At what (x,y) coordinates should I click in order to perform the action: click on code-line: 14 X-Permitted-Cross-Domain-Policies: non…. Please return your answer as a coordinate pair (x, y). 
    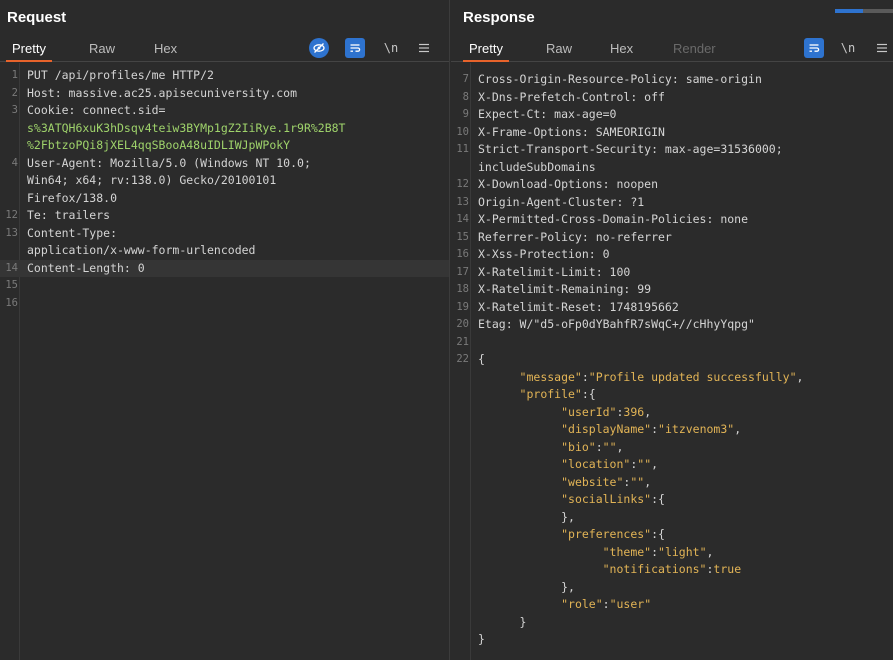
    Looking at the image, I should click on (672, 220).